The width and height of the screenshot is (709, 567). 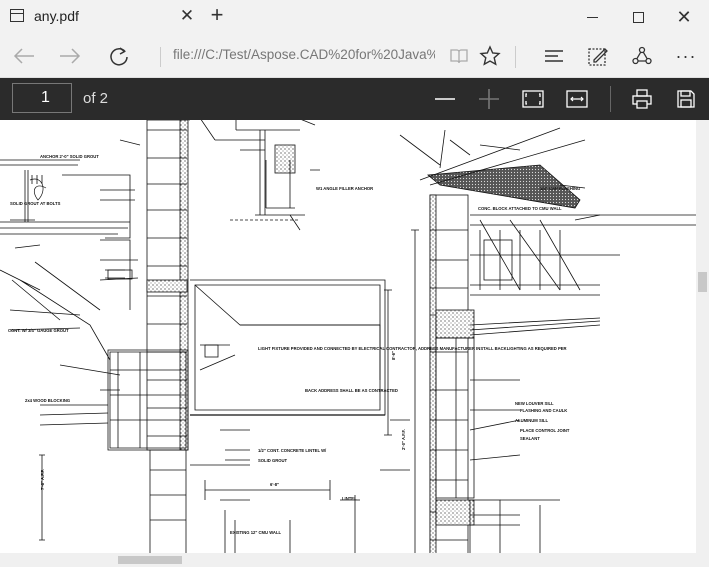 I want to click on close-icon: ✕, so click(x=684, y=17).